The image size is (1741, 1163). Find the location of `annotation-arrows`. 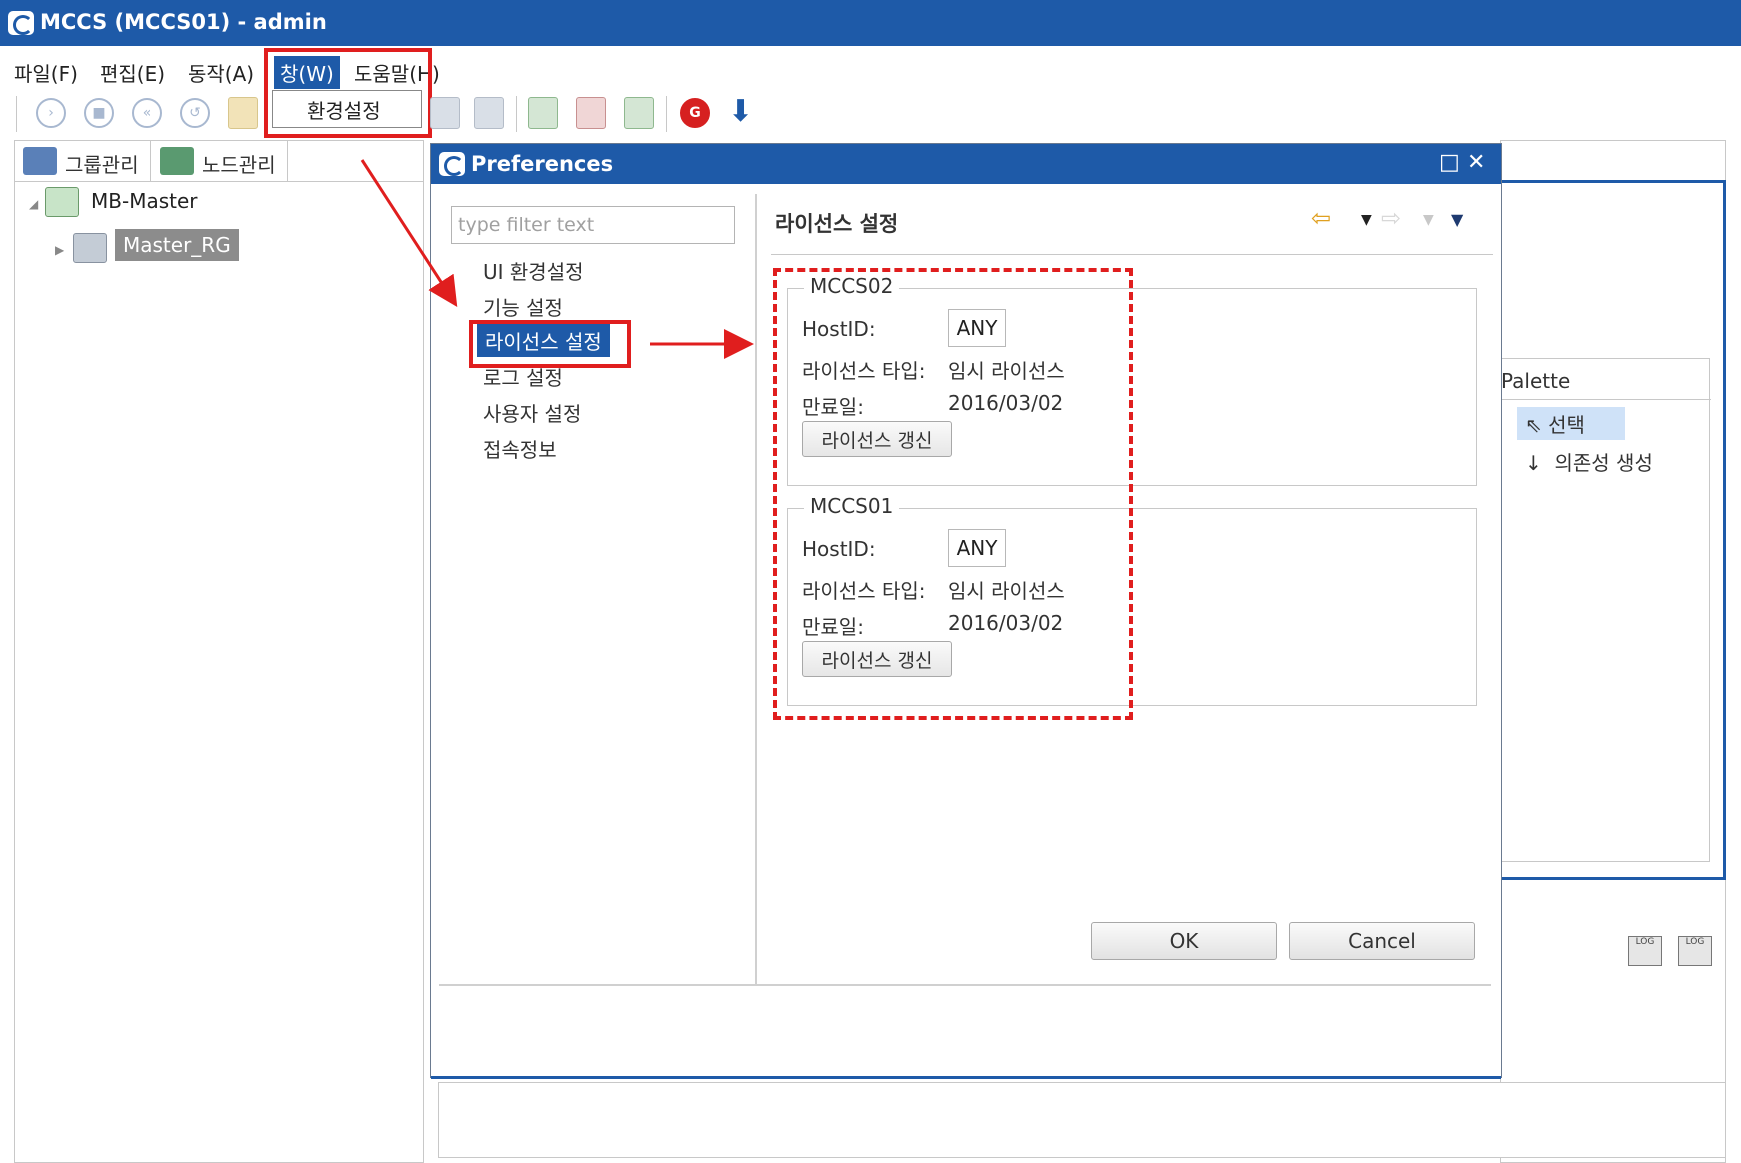

annotation-arrows is located at coordinates (557, 259).